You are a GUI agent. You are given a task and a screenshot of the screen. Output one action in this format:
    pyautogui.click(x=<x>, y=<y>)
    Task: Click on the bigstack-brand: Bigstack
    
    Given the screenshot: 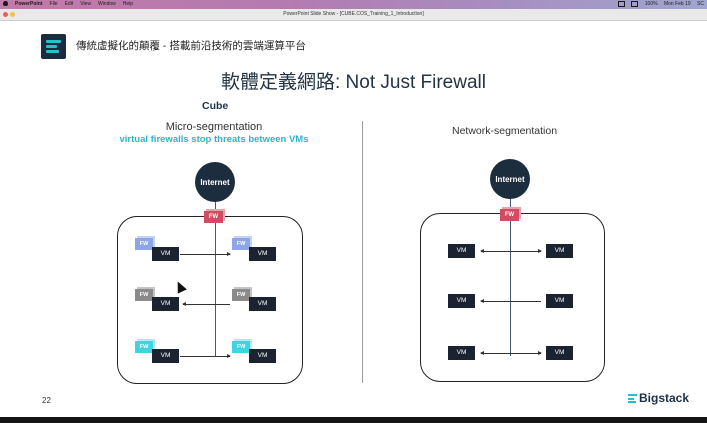 What is the action you would take?
    pyautogui.click(x=658, y=398)
    